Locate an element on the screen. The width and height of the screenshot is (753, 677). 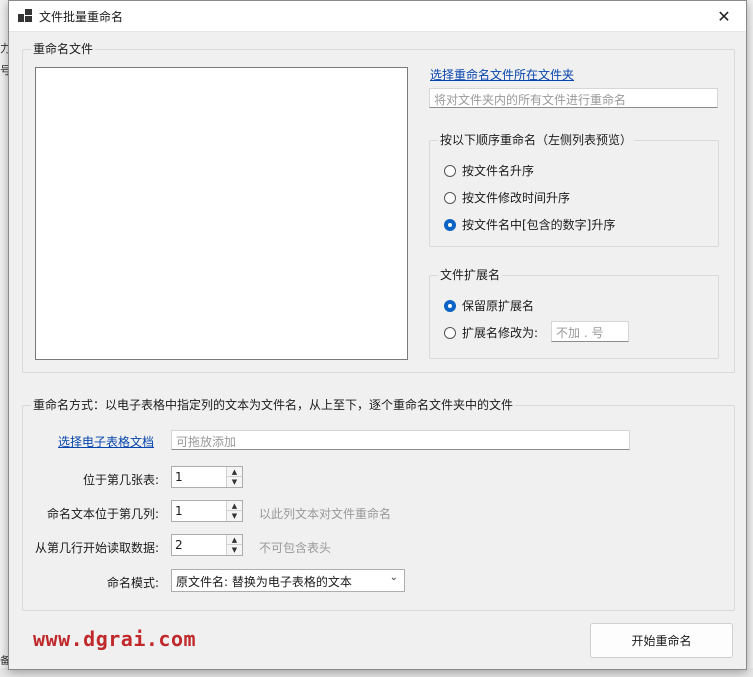
title-bar: 文件批量重命名 ✕ is located at coordinates (377, 16).